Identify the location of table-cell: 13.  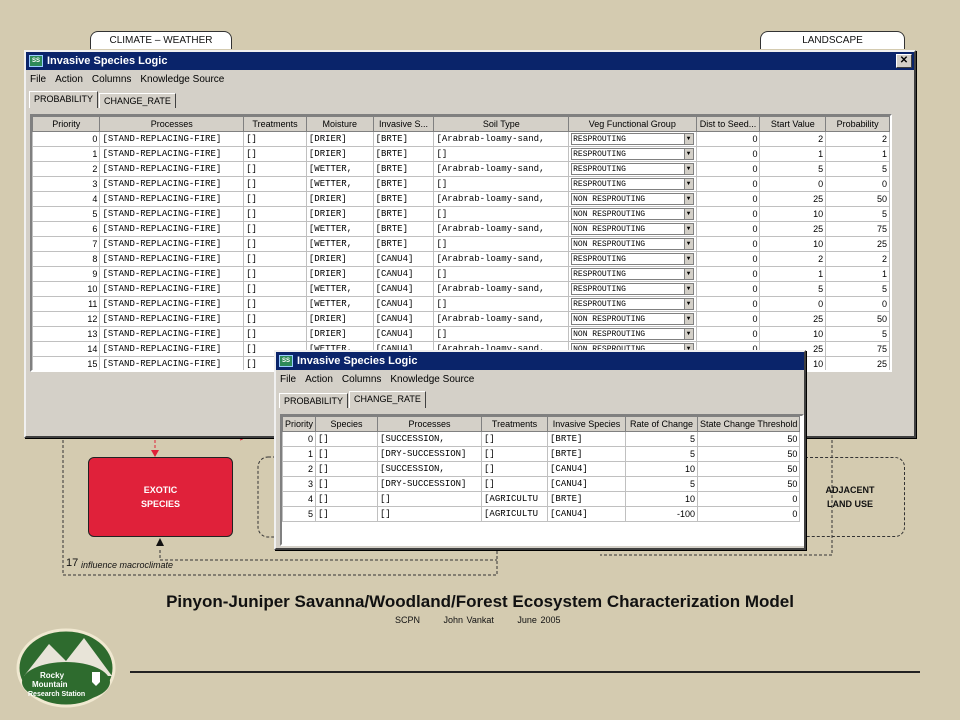
(66, 334).